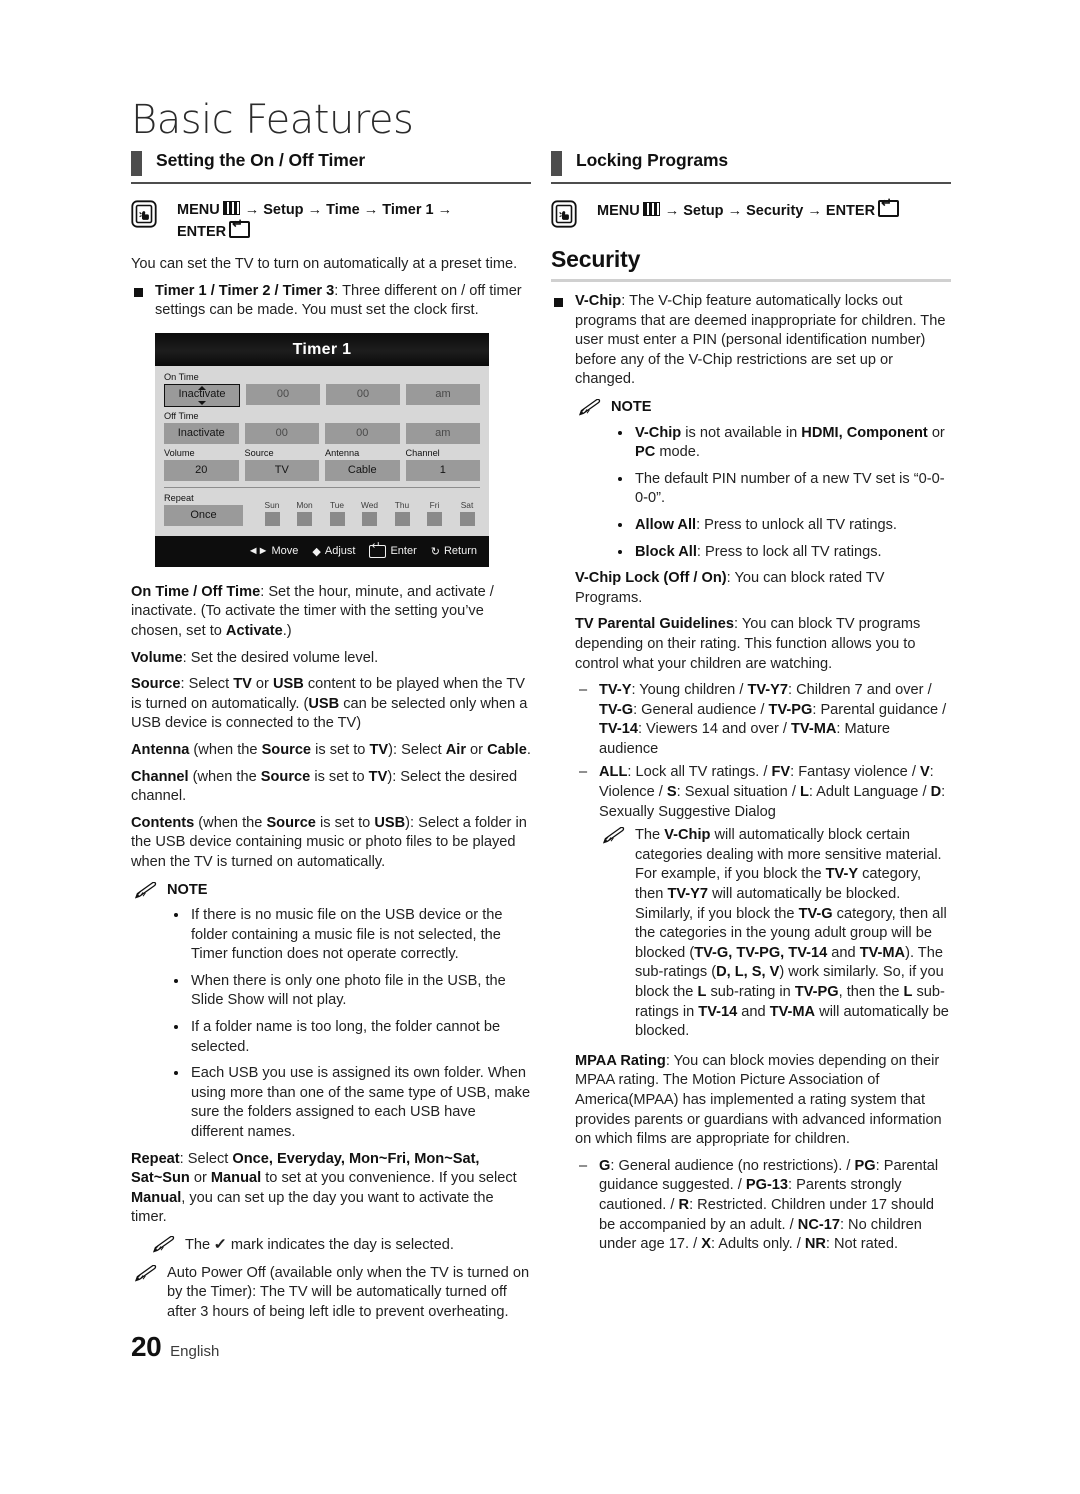 This screenshot has width=1080, height=1494. I want to click on osd-channel-value: 1, so click(442, 470).